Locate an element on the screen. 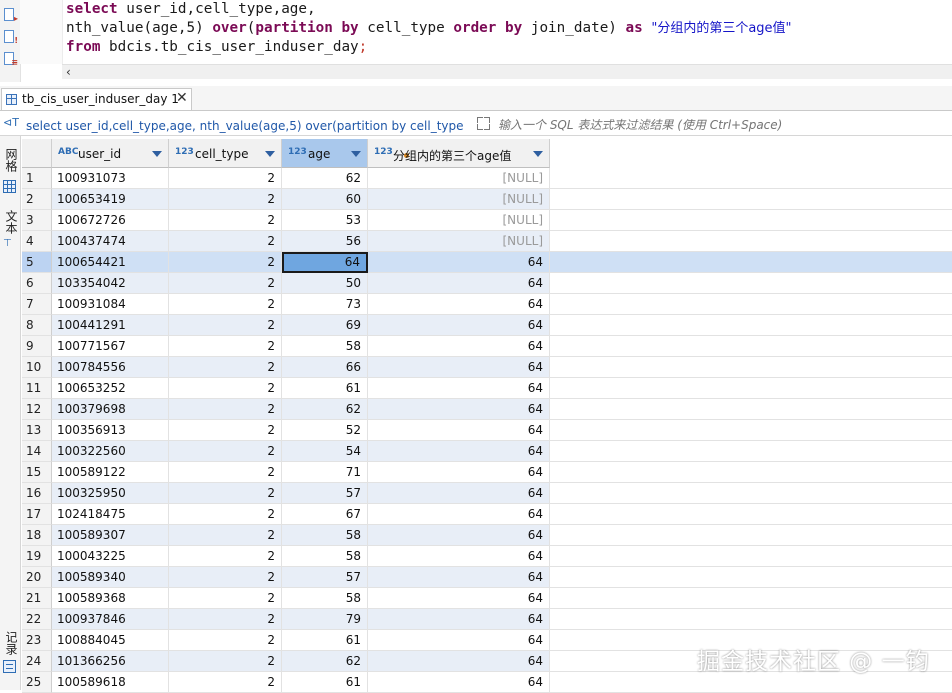 This screenshot has width=952, height=693. table-row: 2 100653419 2 60 [NULL] is located at coordinates (487, 199).